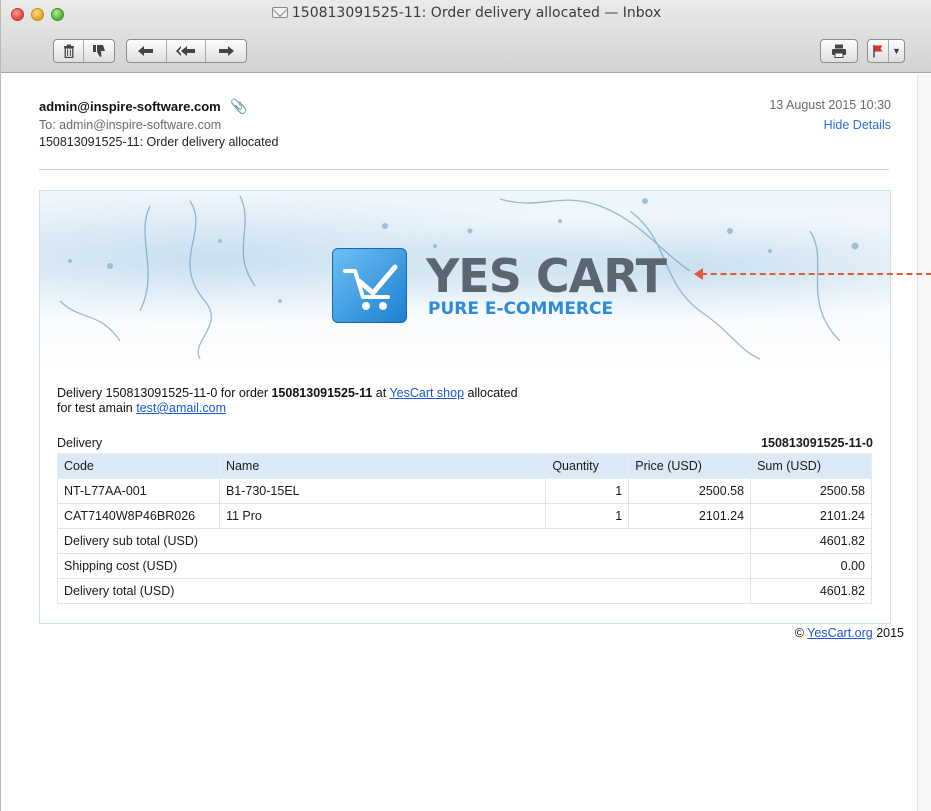 The width and height of the screenshot is (931, 811). What do you see at coordinates (464, 169) in the screenshot?
I see `header-divider` at bounding box center [464, 169].